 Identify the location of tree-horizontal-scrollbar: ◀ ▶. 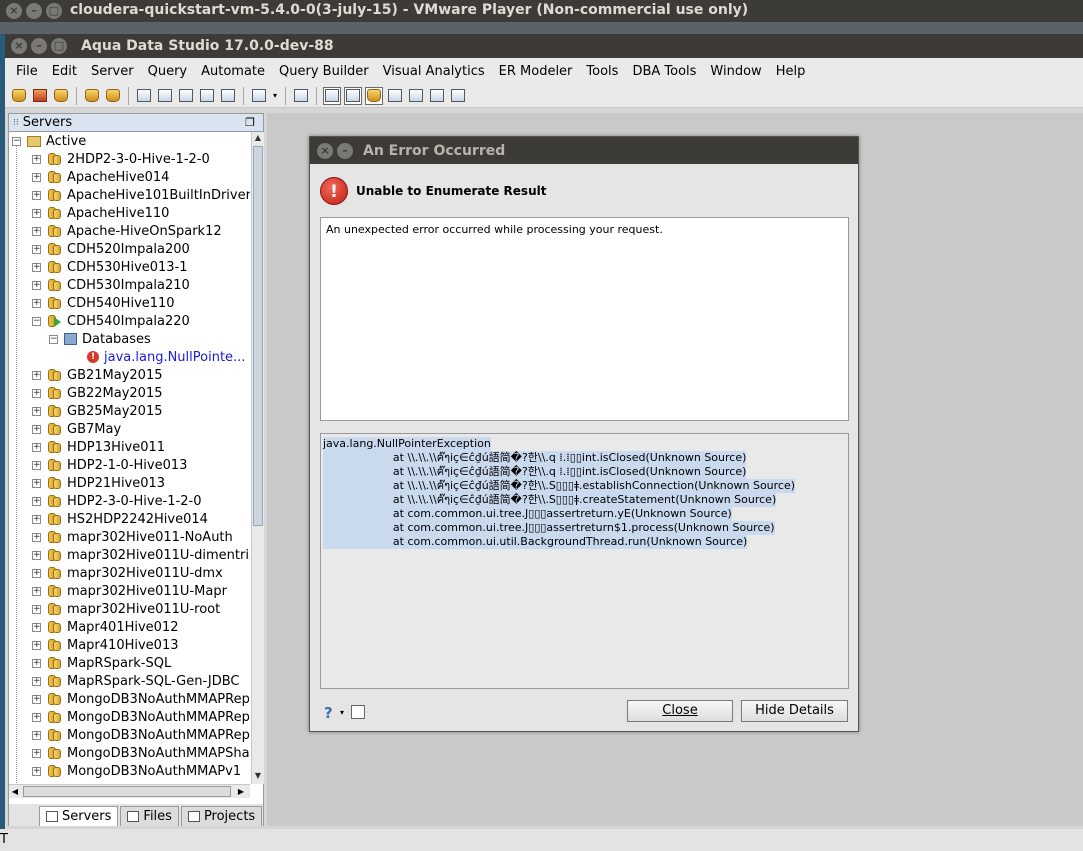
(129, 791).